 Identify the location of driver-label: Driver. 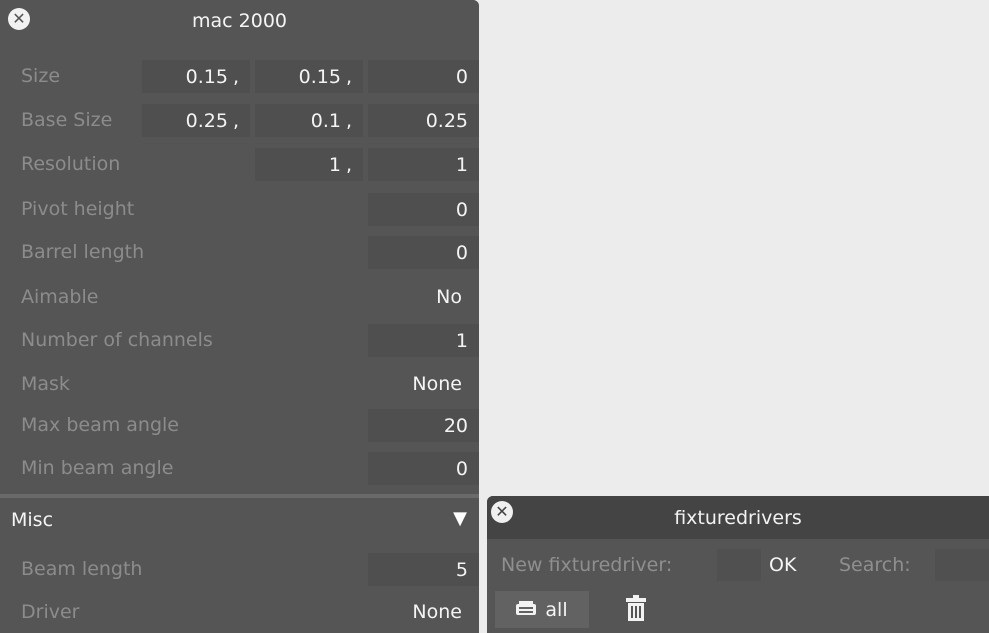
(50, 612).